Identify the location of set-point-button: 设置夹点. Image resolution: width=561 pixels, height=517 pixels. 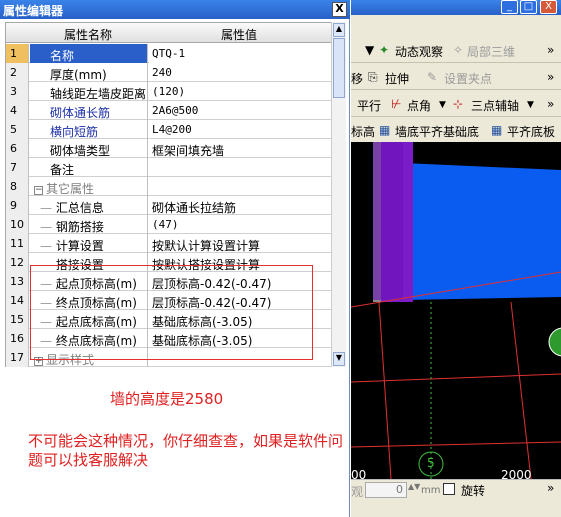
(468, 78).